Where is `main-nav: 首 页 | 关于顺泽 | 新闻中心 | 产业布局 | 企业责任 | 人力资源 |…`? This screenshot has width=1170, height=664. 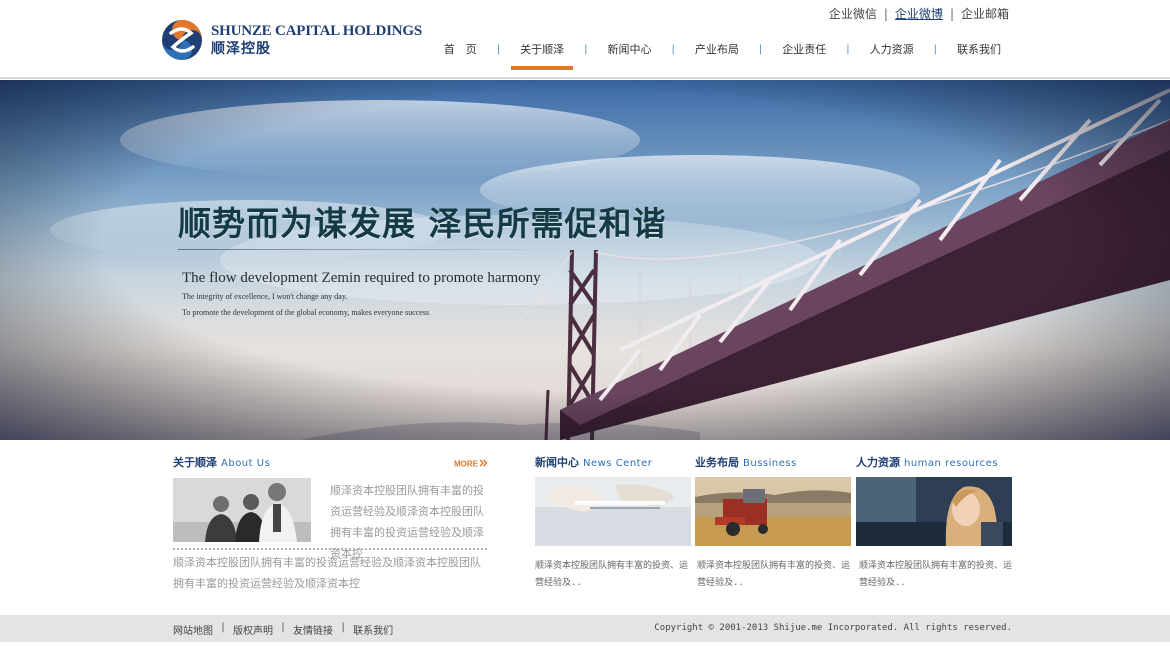 main-nav: 首 页 | 关于顺泽 | 新闻中心 | 产业布局 | 企业责任 | 人力资源 |… is located at coordinates (722, 56).